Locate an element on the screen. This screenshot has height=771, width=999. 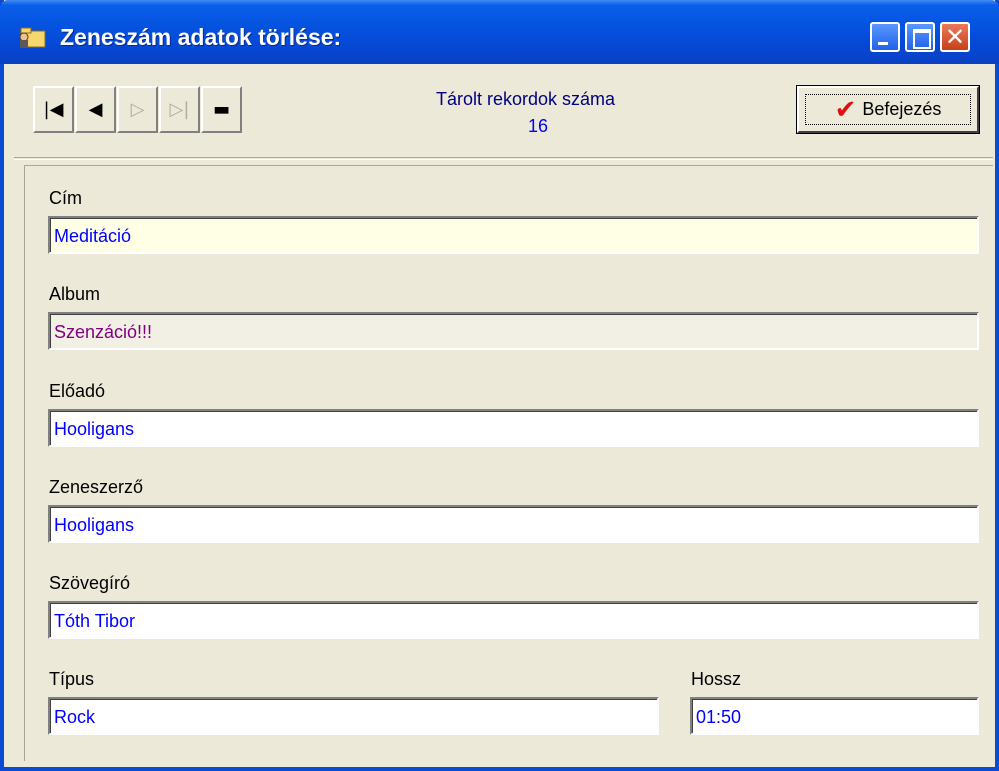
close-icon: ✕ is located at coordinates (955, 37).